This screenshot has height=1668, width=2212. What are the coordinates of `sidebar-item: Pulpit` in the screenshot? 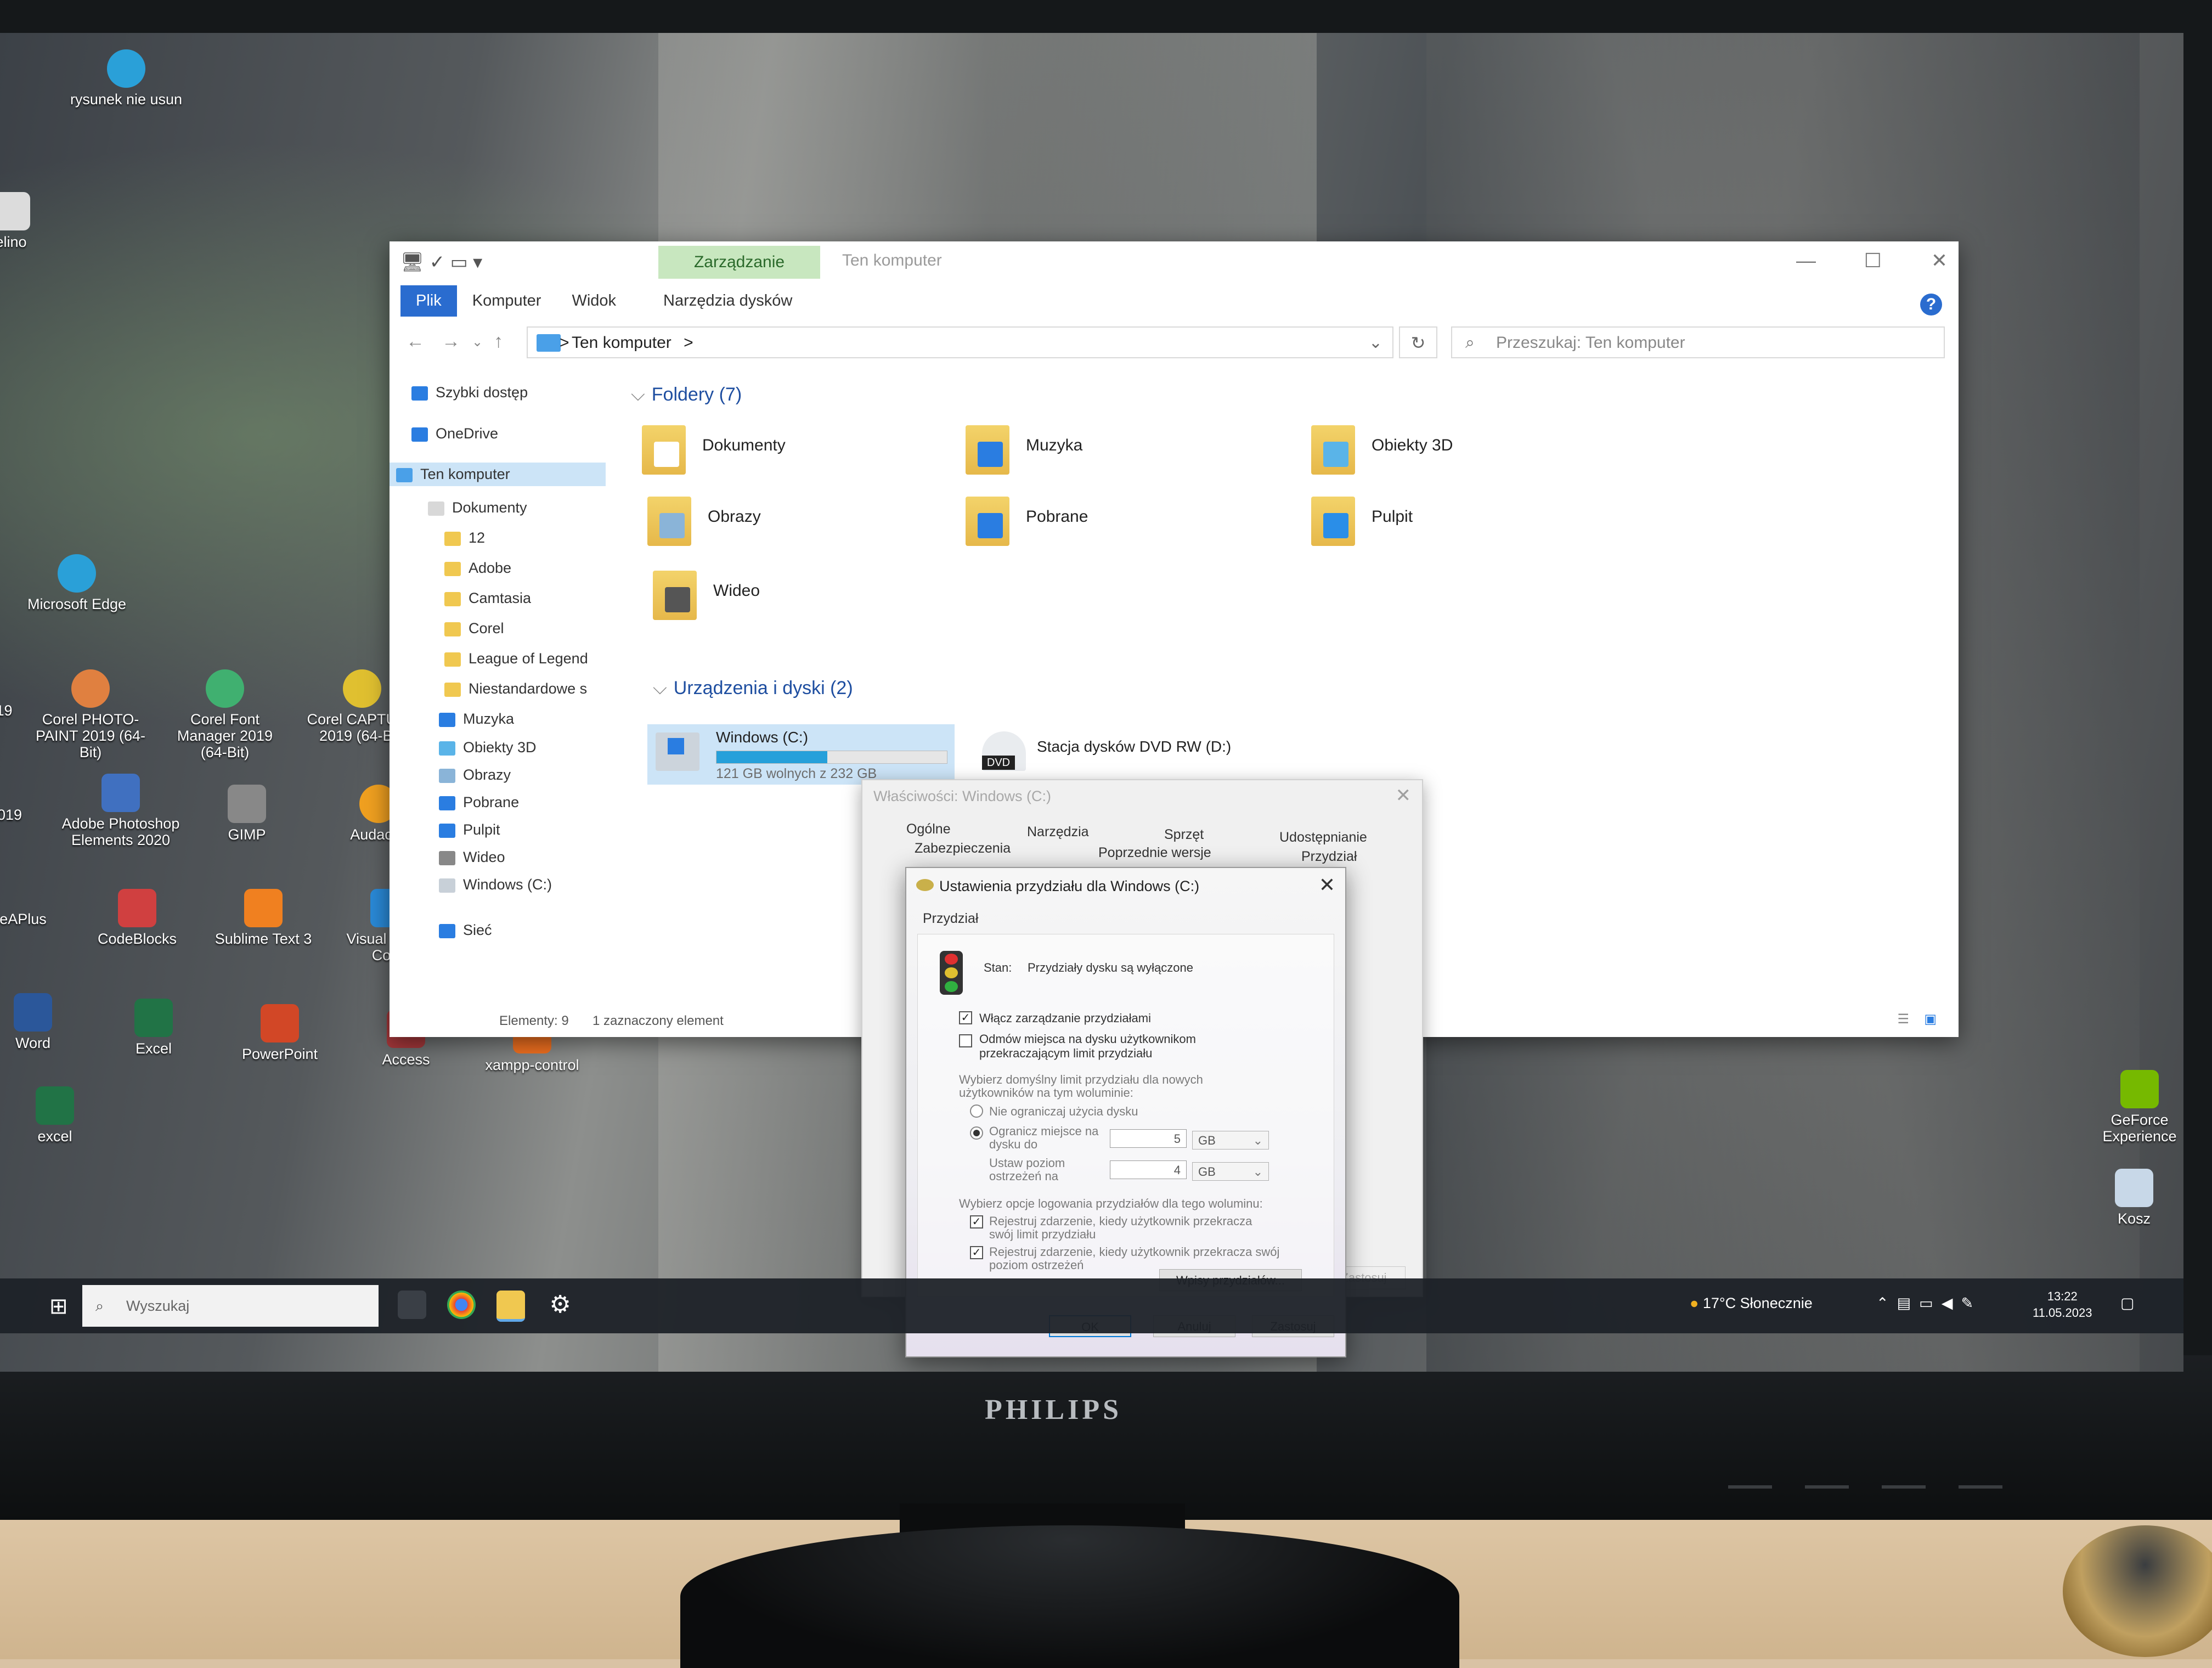 It's located at (470, 829).